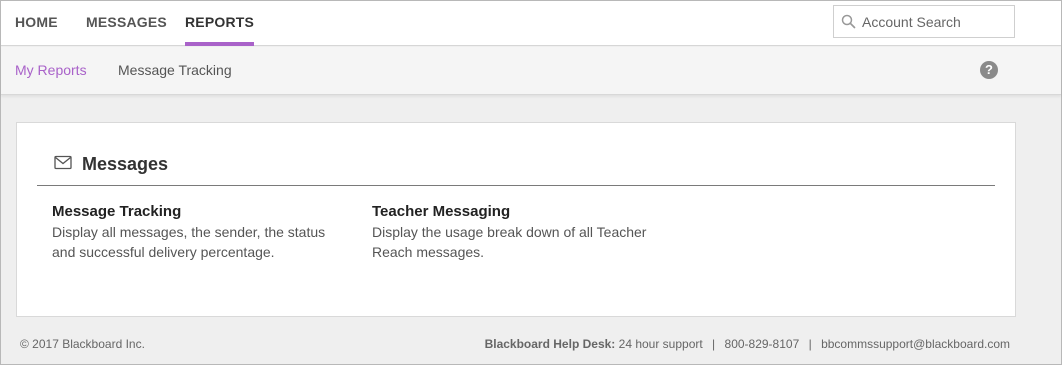 This screenshot has height=365, width=1062. I want to click on report-title: Teacher Messaging, so click(509, 212).